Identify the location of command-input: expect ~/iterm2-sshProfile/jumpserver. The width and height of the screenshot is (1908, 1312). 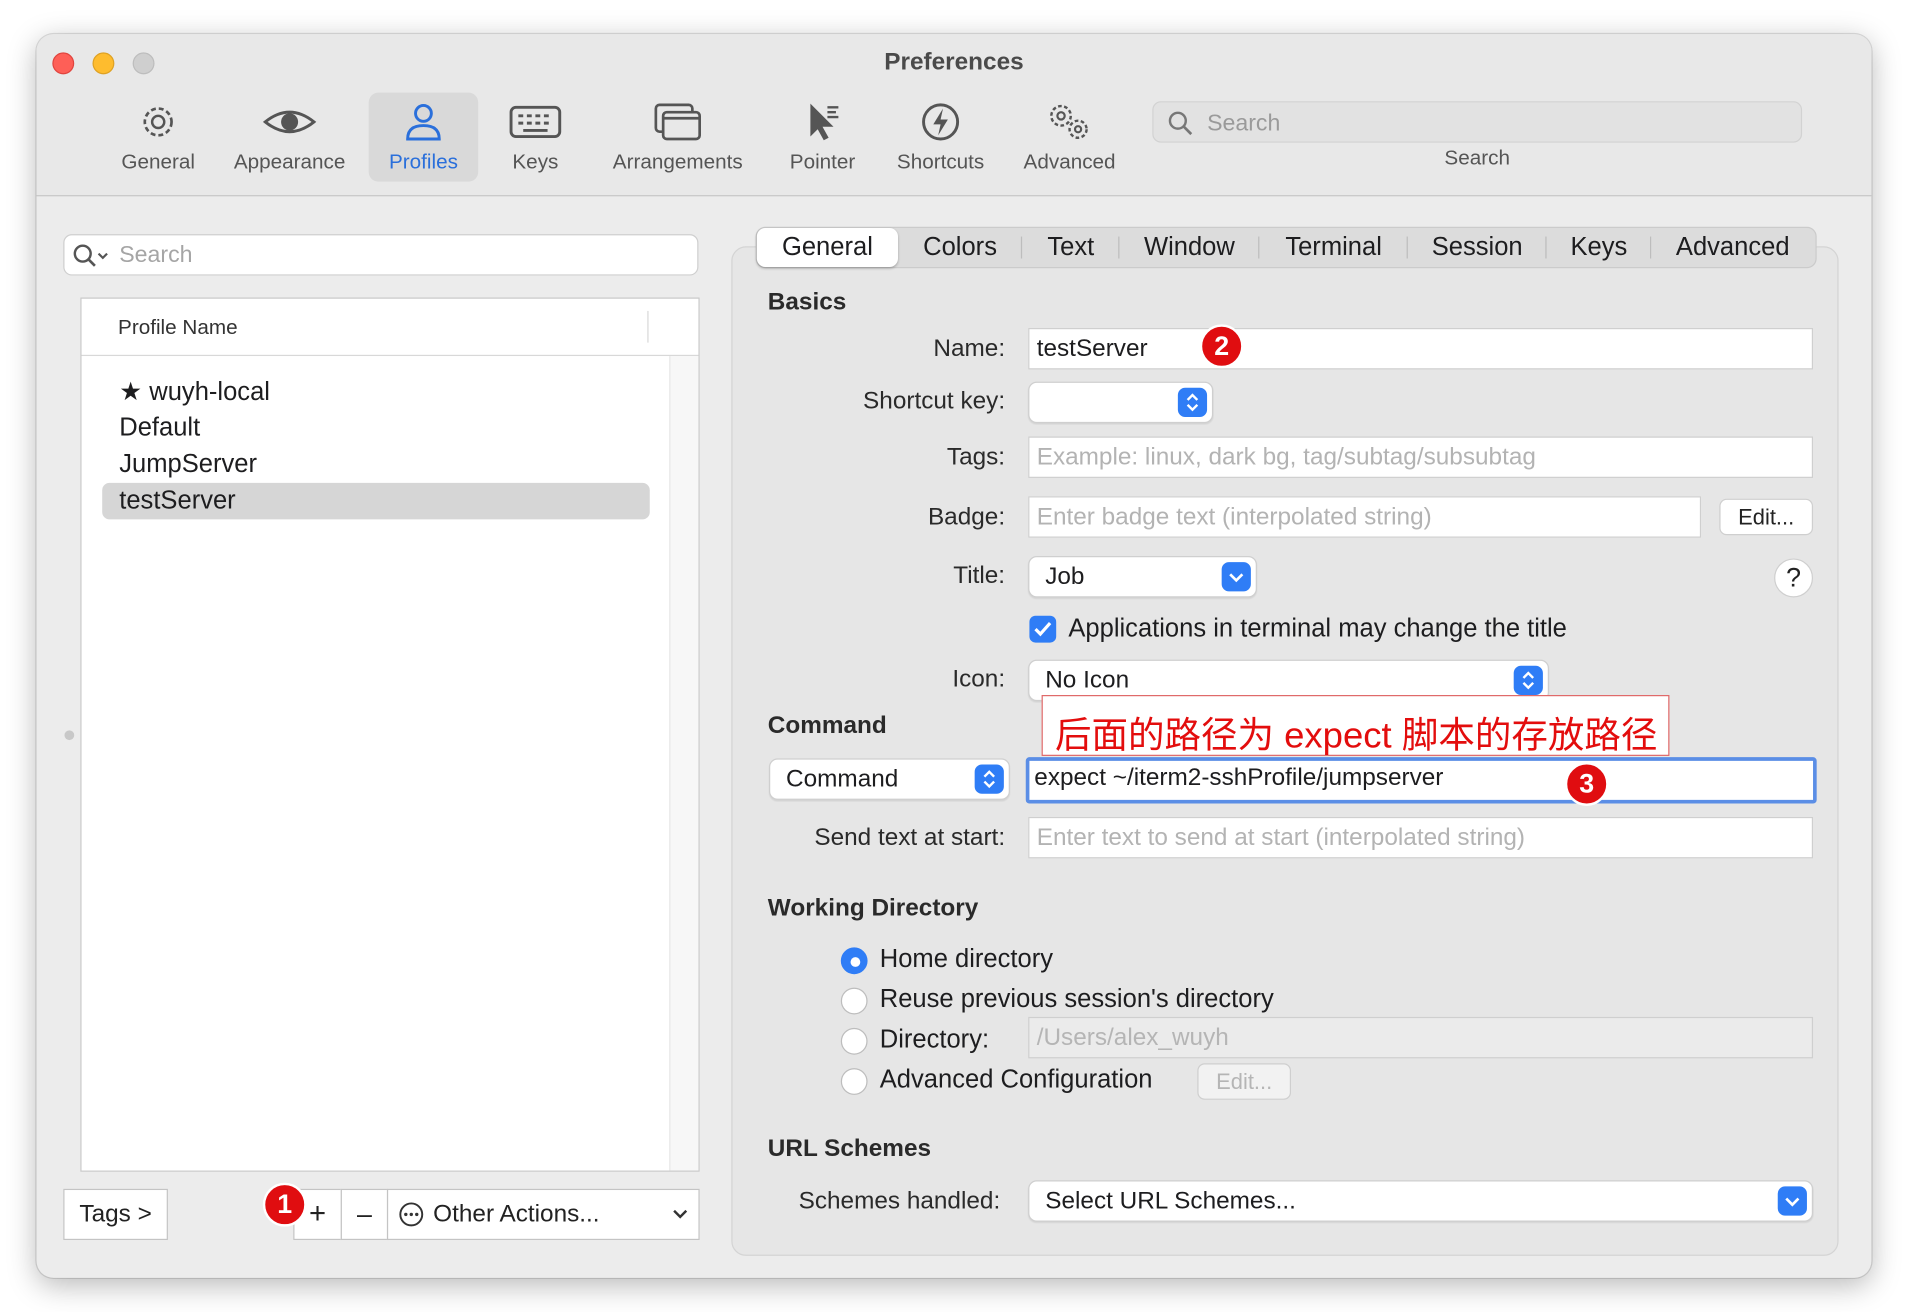
(1421, 780).